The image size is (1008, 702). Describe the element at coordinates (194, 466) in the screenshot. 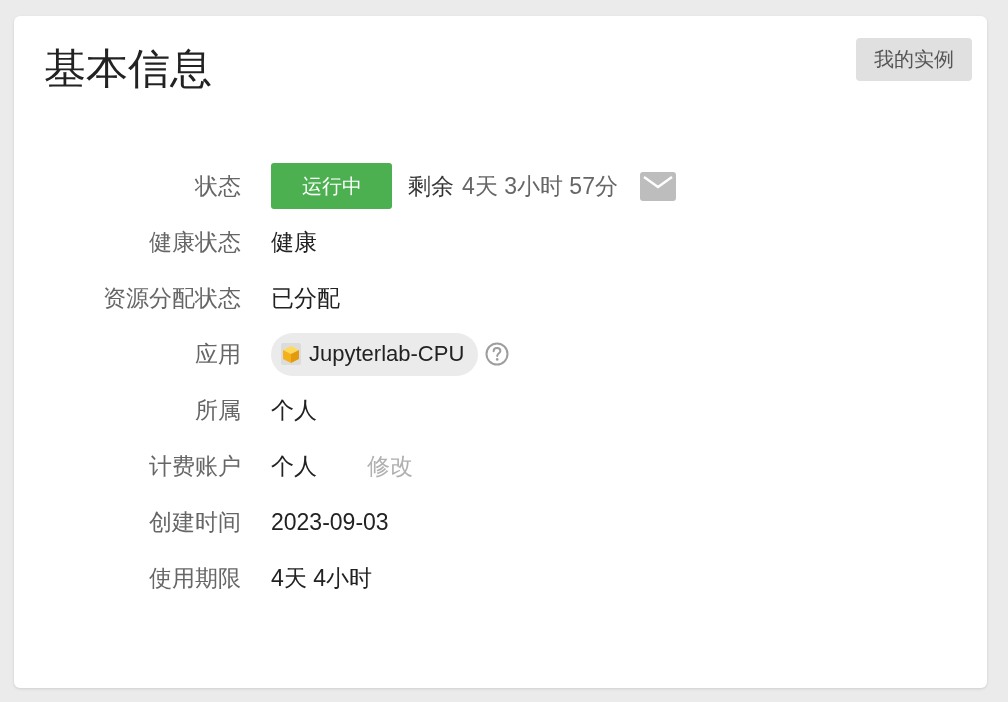

I see `field-label: 计费账户` at that location.